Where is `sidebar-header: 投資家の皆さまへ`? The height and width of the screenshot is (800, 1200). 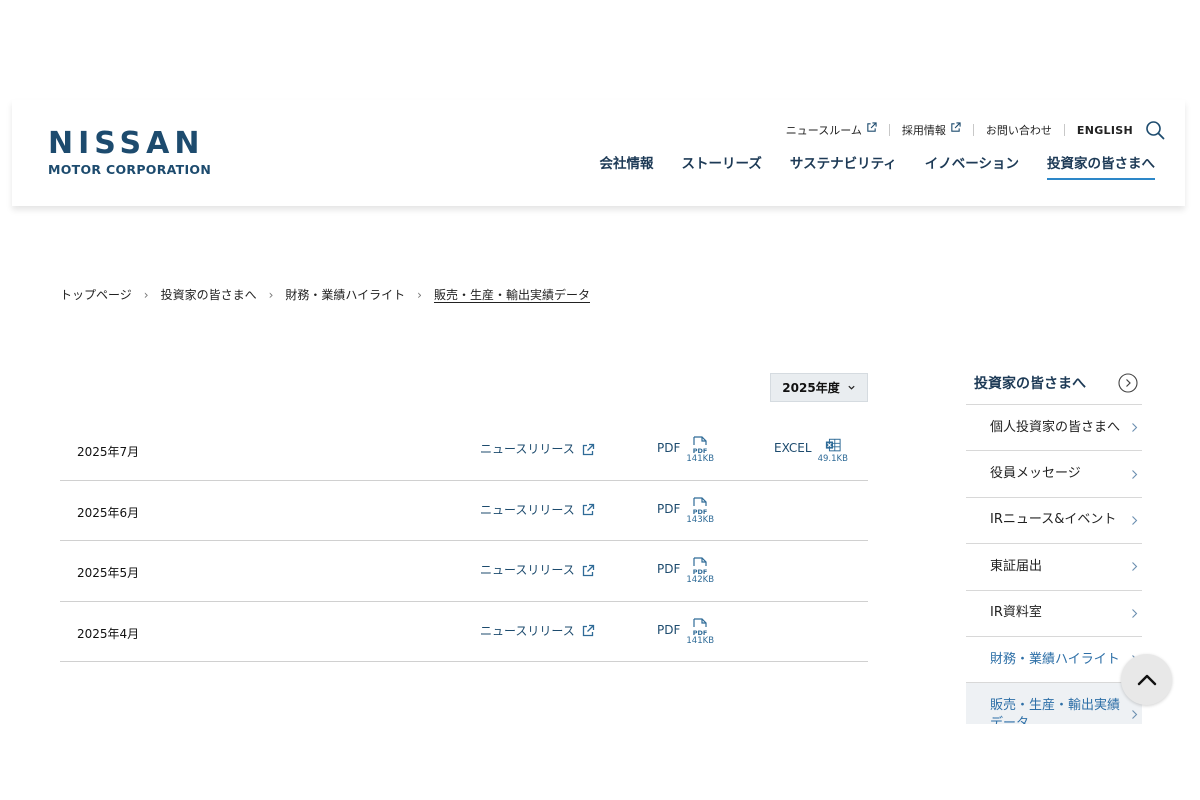
sidebar-header: 投資家の皆さまへ is located at coordinates (1054, 383).